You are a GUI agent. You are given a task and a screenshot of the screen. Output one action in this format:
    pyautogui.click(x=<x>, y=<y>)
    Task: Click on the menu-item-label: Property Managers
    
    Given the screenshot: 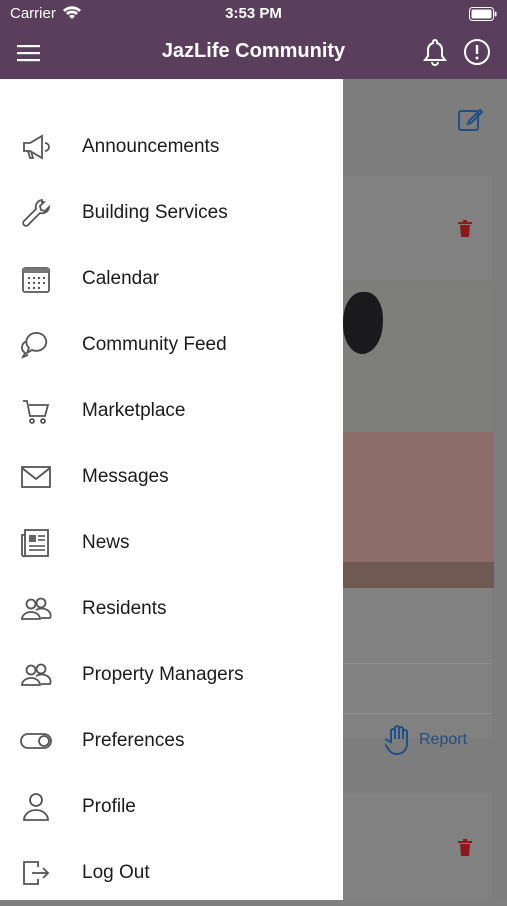 What is the action you would take?
    pyautogui.click(x=163, y=674)
    